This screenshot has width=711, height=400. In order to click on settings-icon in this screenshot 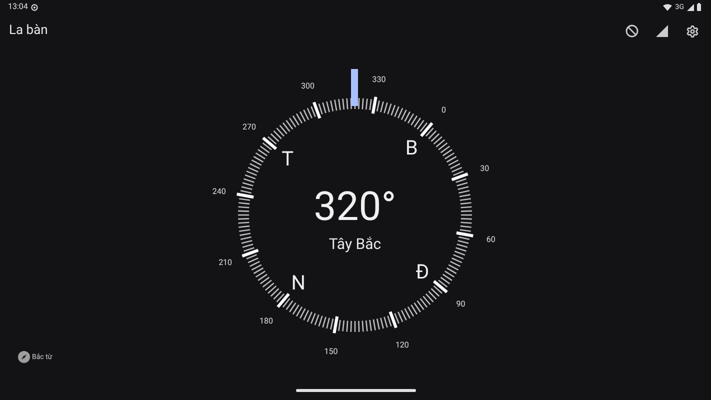, I will do `click(692, 31)`.